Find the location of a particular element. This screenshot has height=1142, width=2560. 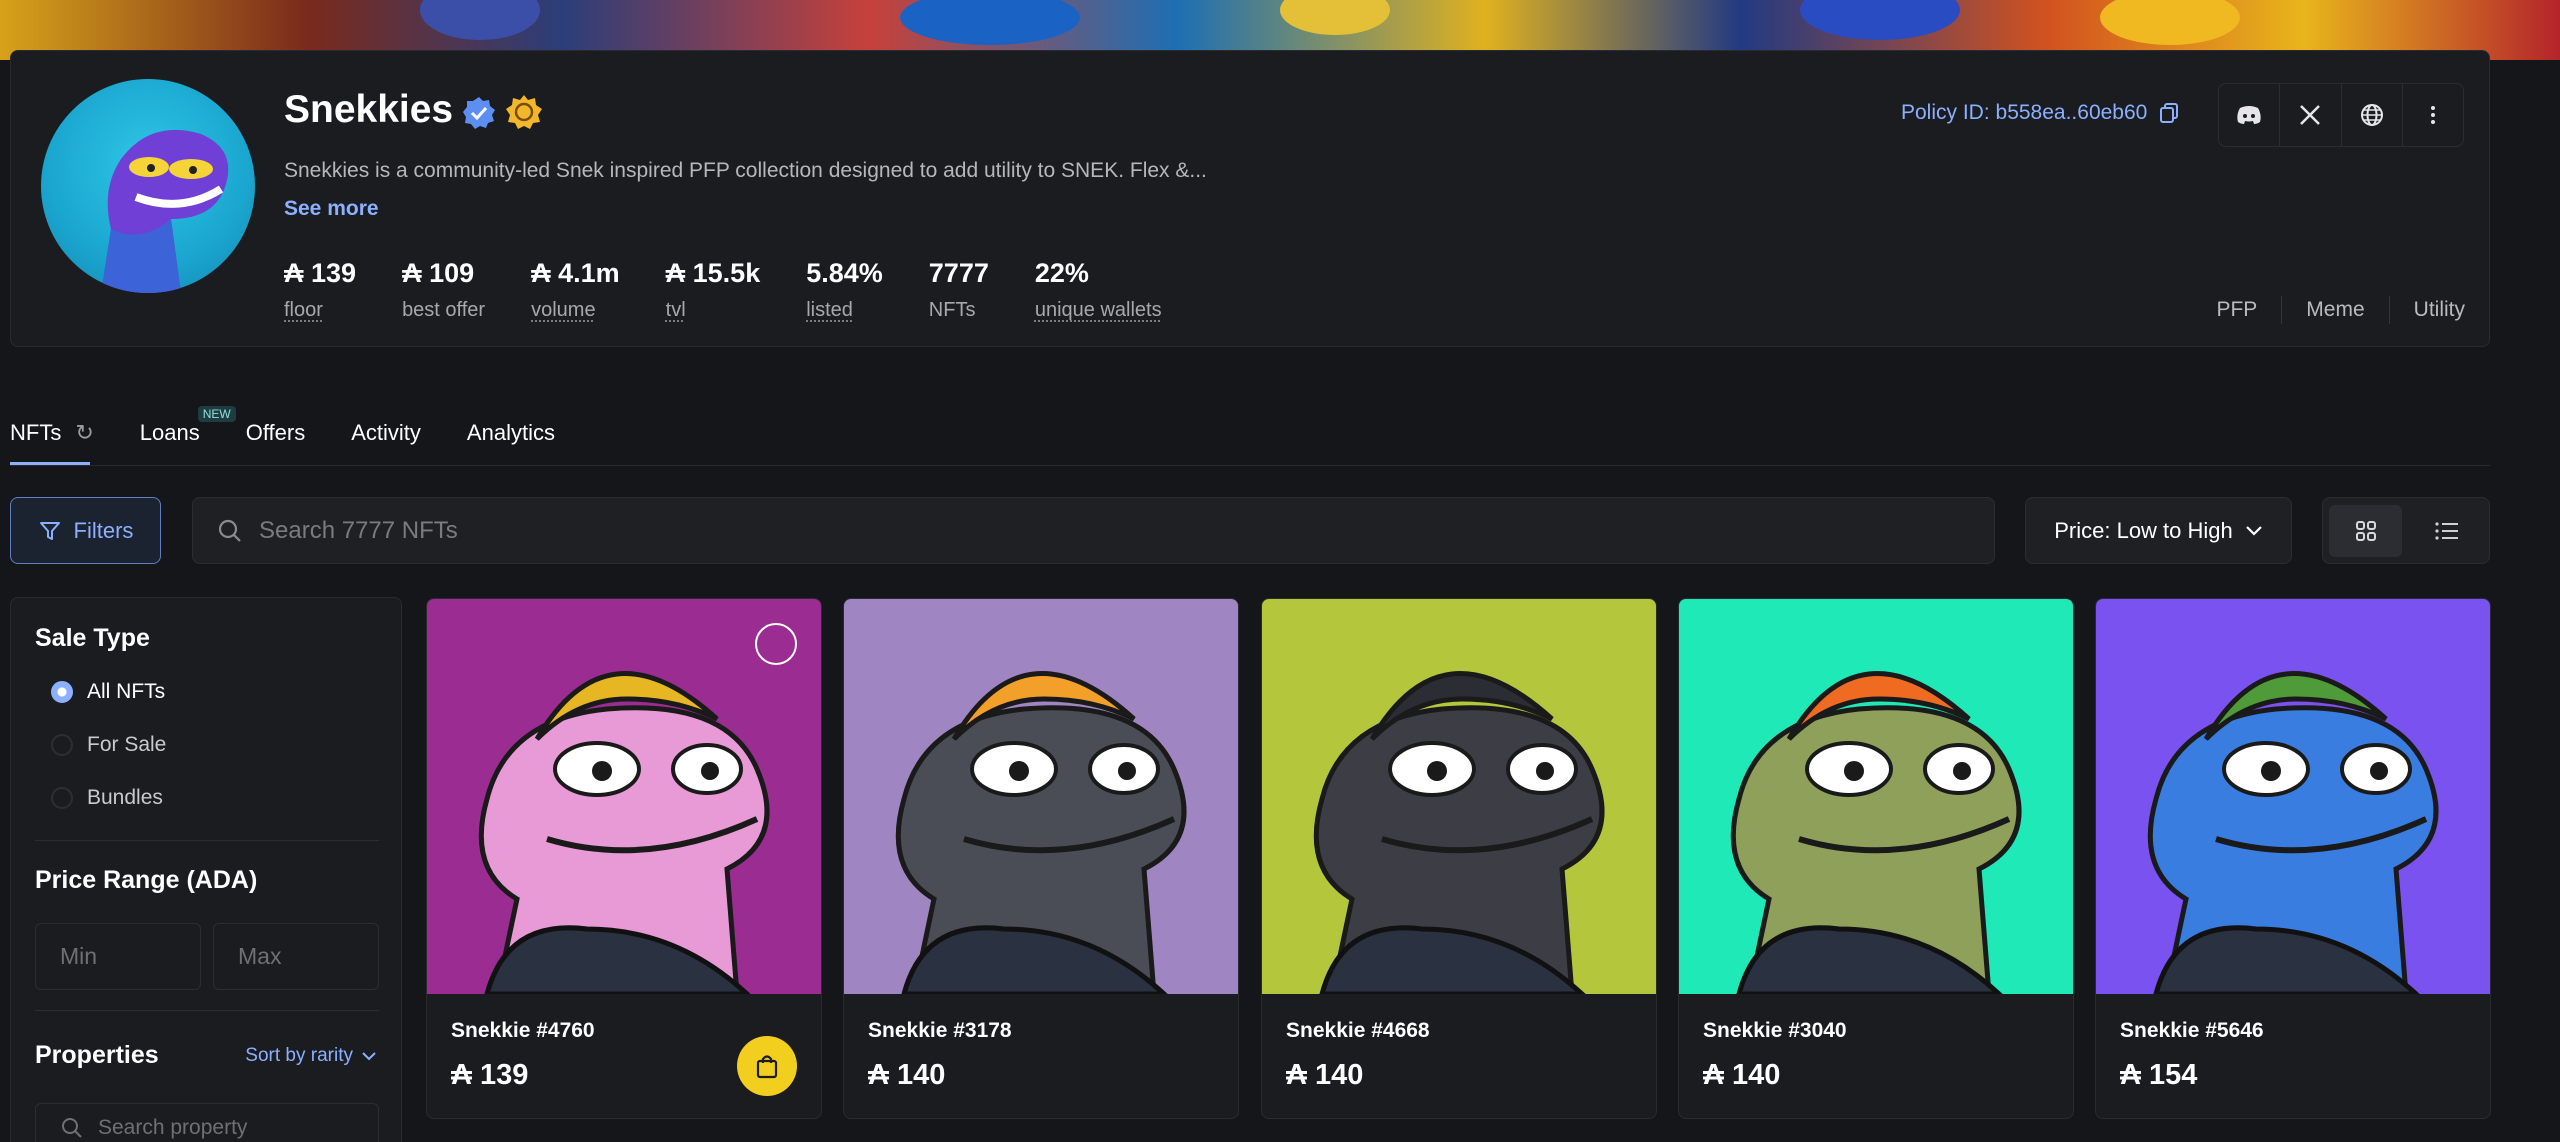

nft-card: Snekkie #3178 ₳ 140 is located at coordinates (1041, 858).